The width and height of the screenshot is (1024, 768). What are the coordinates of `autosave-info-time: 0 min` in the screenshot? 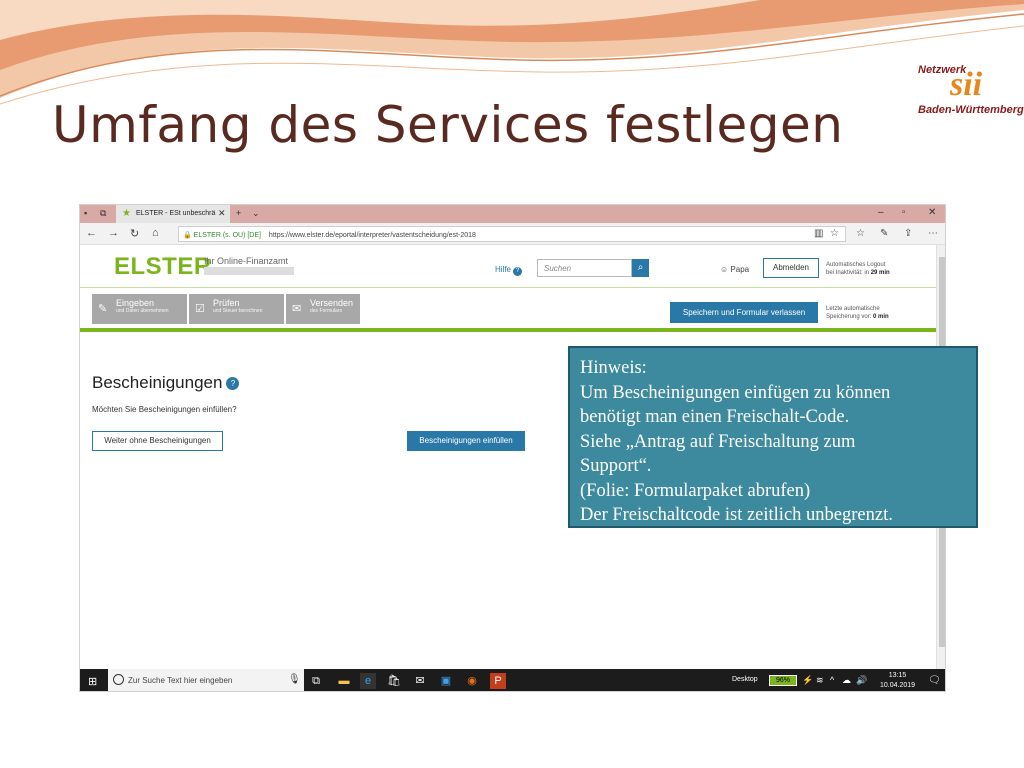 It's located at (881, 317).